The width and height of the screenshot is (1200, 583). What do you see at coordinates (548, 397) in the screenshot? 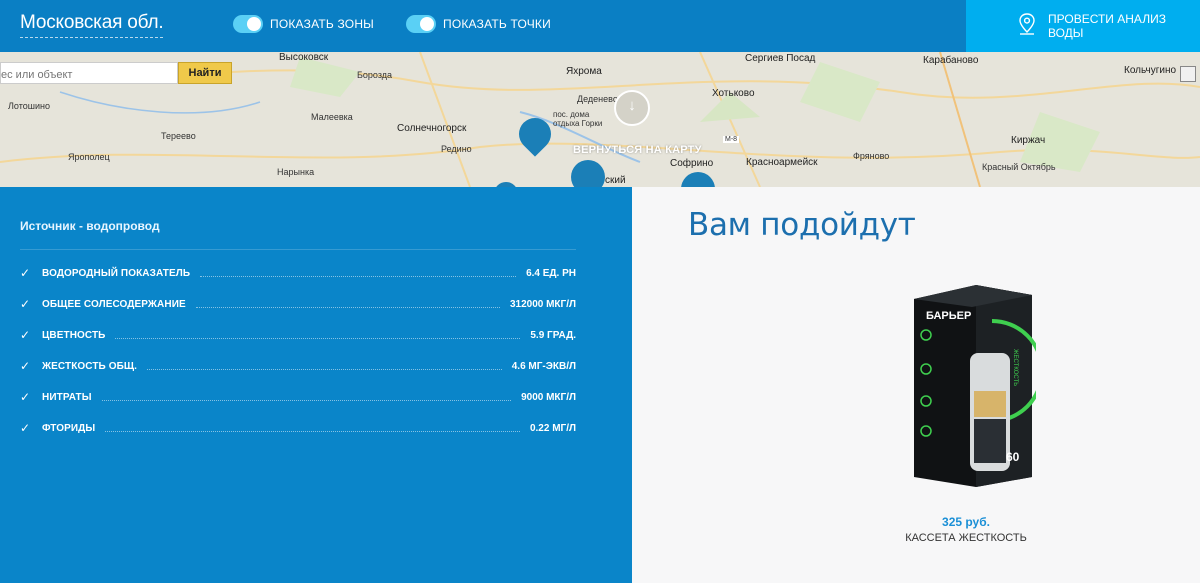
I see `param-value: 9000 МКГ/Л` at bounding box center [548, 397].